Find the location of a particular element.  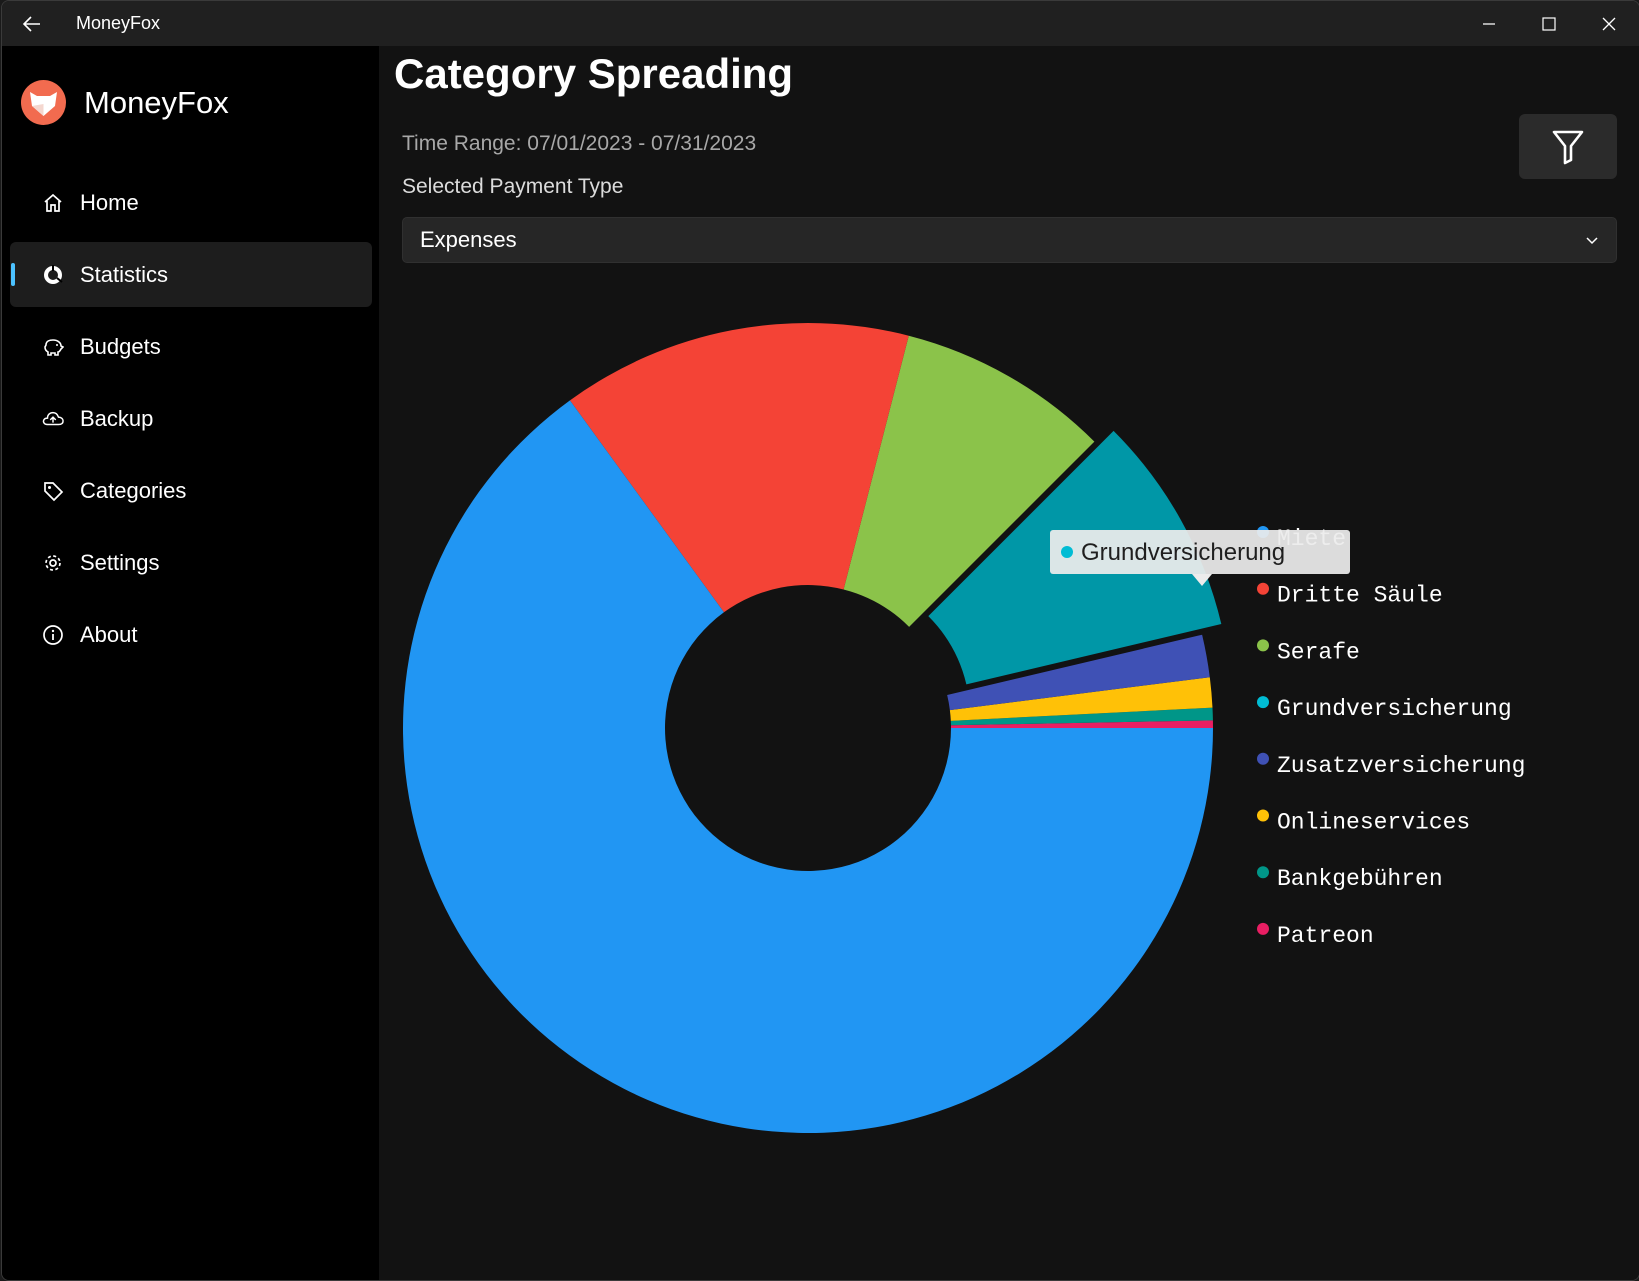

close-button is located at coordinates (1609, 23).